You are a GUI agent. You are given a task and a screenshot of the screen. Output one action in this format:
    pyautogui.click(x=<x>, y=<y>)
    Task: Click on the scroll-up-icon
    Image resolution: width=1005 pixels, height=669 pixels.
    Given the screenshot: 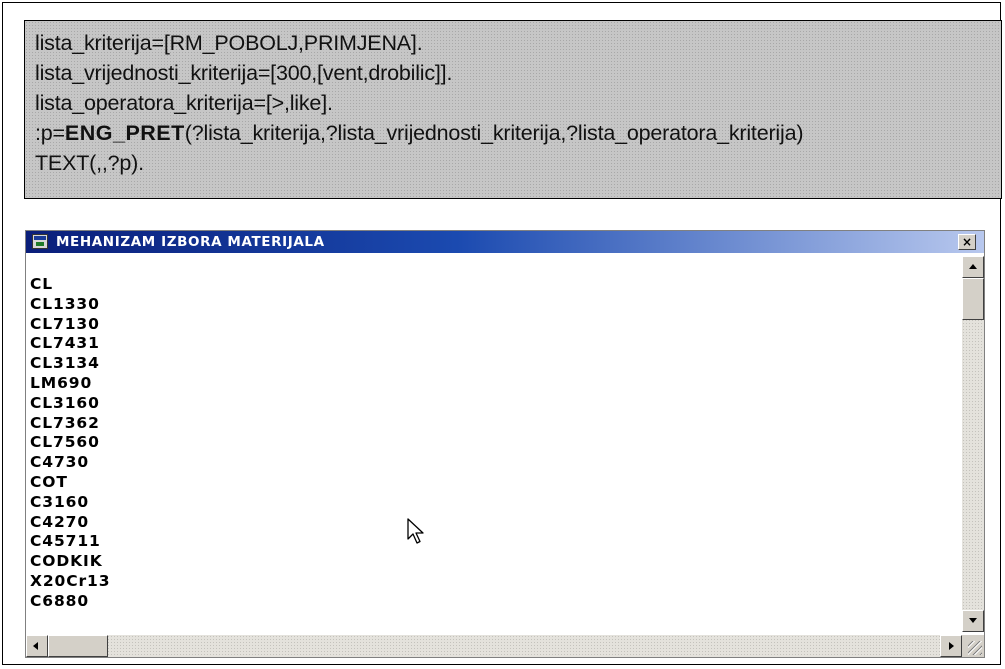 What is the action you would take?
    pyautogui.click(x=973, y=266)
    